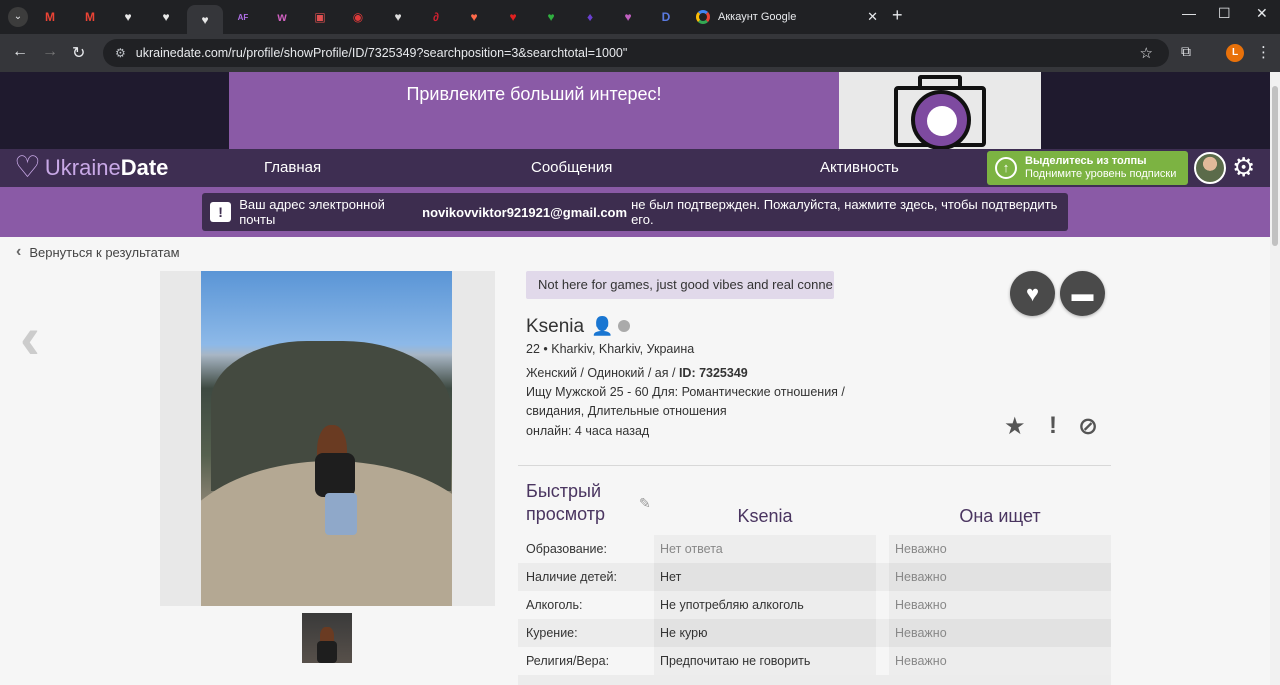  Describe the element at coordinates (82, 167) in the screenshot. I see `logo-text-ukraine: Ukraine` at that location.